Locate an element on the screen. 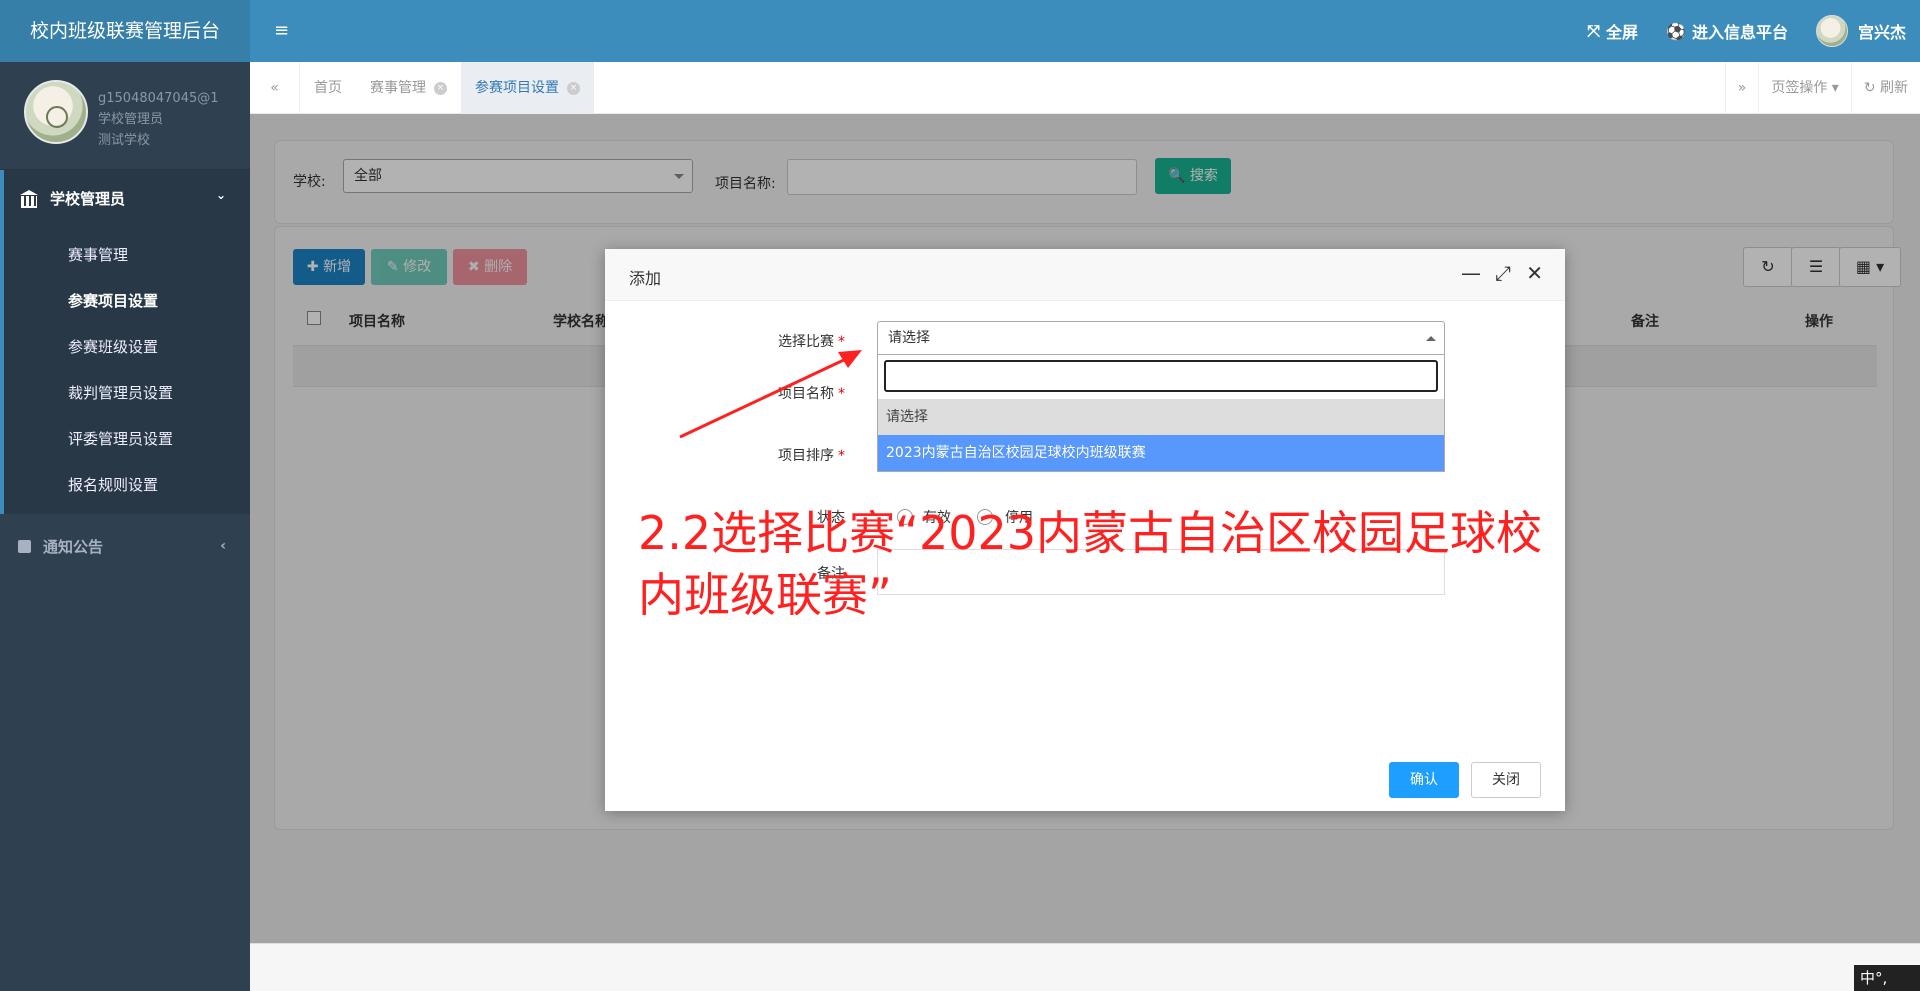  sidebar-item-notice: 通知公告 ‹ is located at coordinates (125, 546).